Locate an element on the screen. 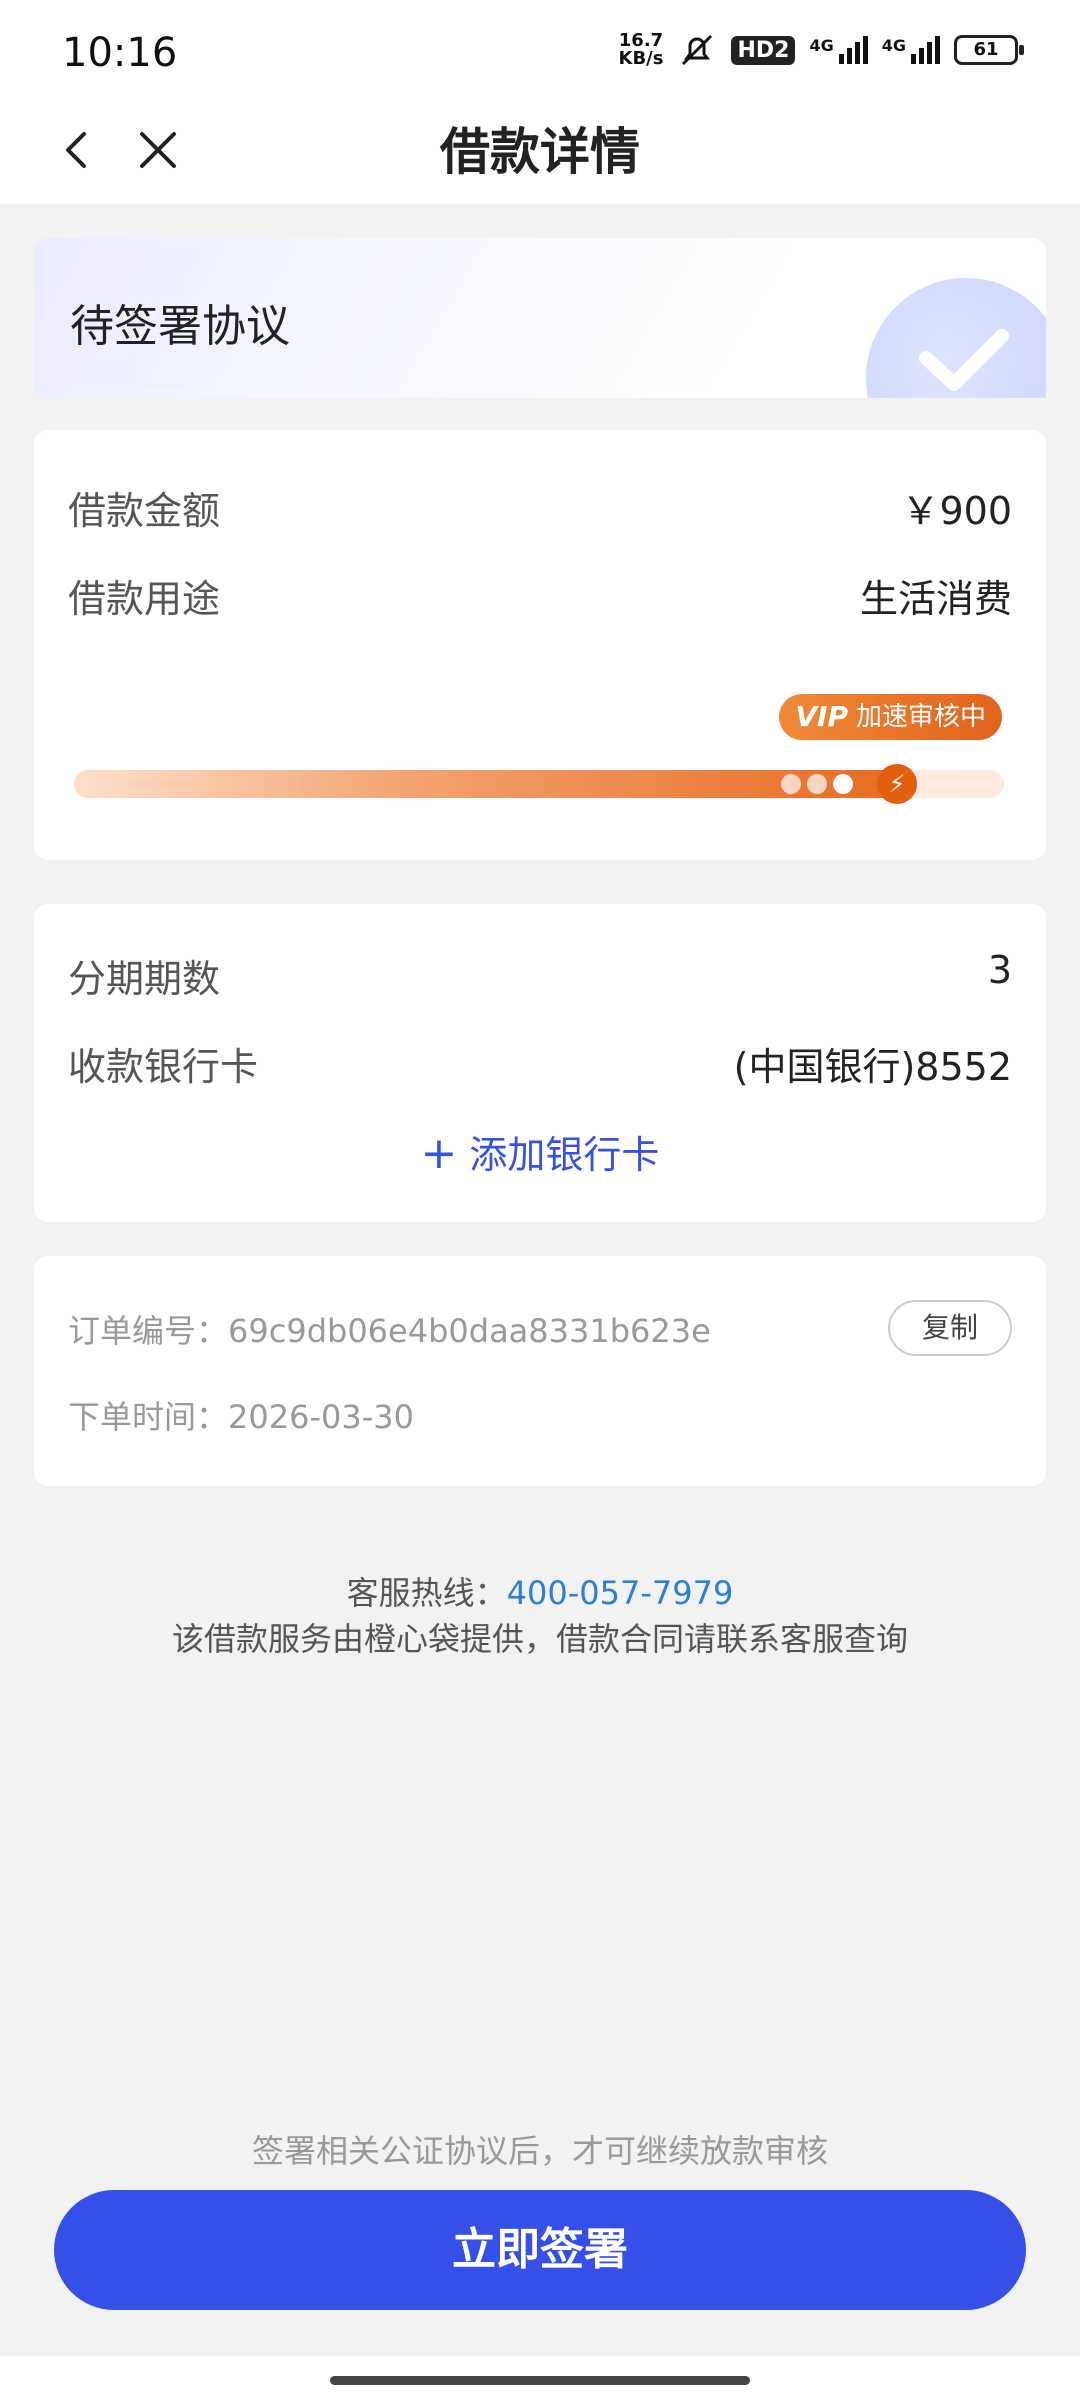 This screenshot has height=2400, width=1080. bank-card-row: 收款银行卡 (中国银行)8552 is located at coordinates (540, 1063).